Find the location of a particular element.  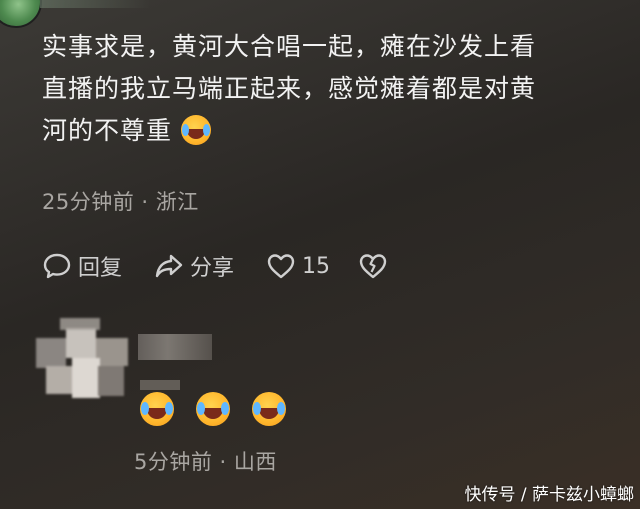

comment-line-3-text: 河的不尊重 is located at coordinates (107, 130).